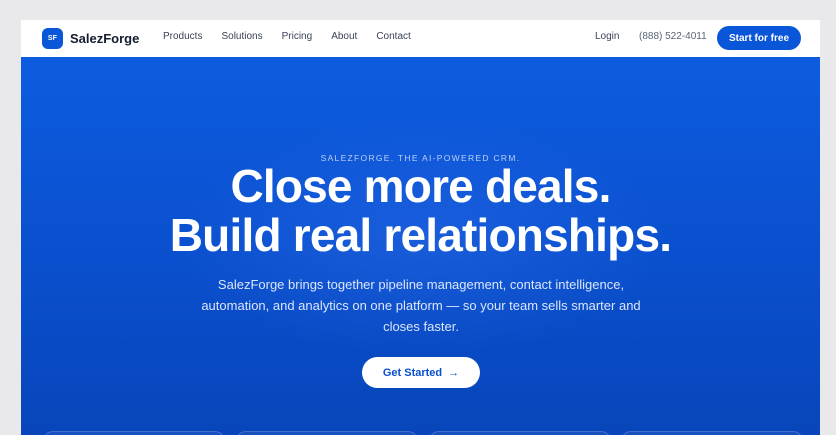 This screenshot has width=836, height=435. What do you see at coordinates (412, 372) in the screenshot?
I see `get-started-label: Get Started` at bounding box center [412, 372].